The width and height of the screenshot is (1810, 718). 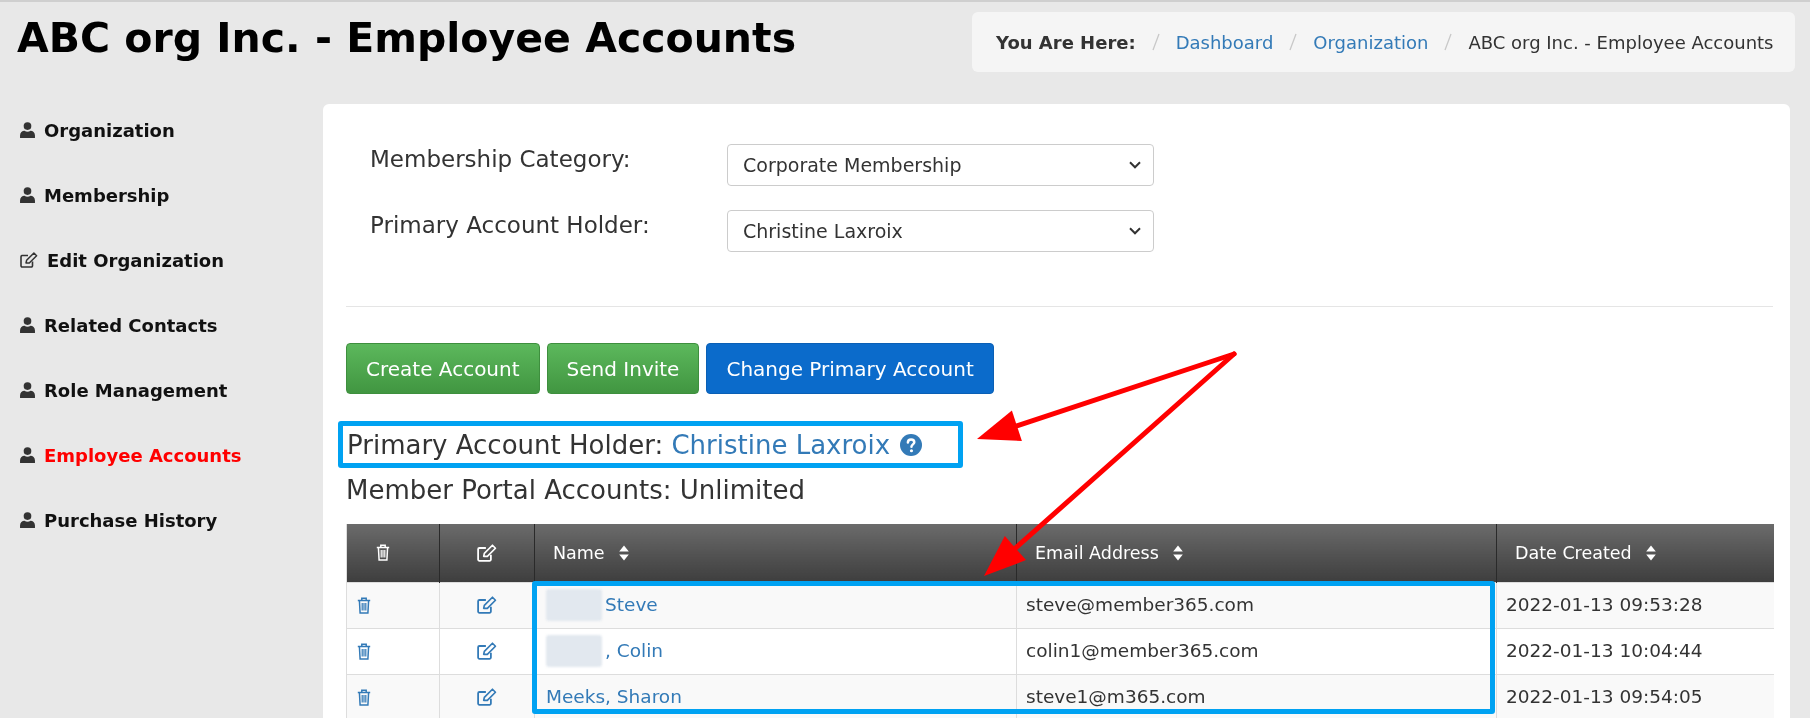 I want to click on name-link: , Colin, so click(x=634, y=651).